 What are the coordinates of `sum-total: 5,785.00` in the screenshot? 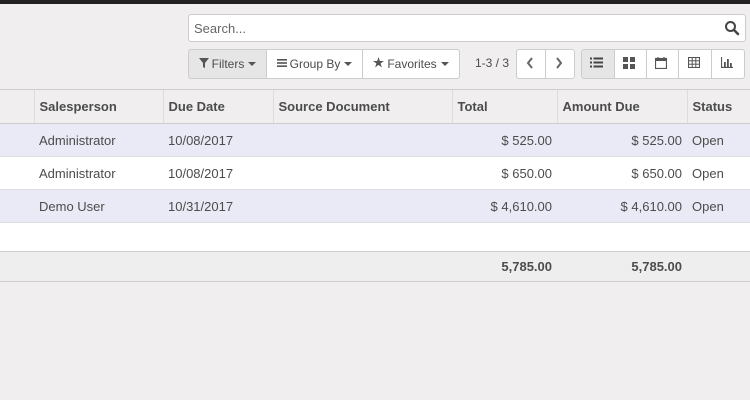 It's located at (504, 266).